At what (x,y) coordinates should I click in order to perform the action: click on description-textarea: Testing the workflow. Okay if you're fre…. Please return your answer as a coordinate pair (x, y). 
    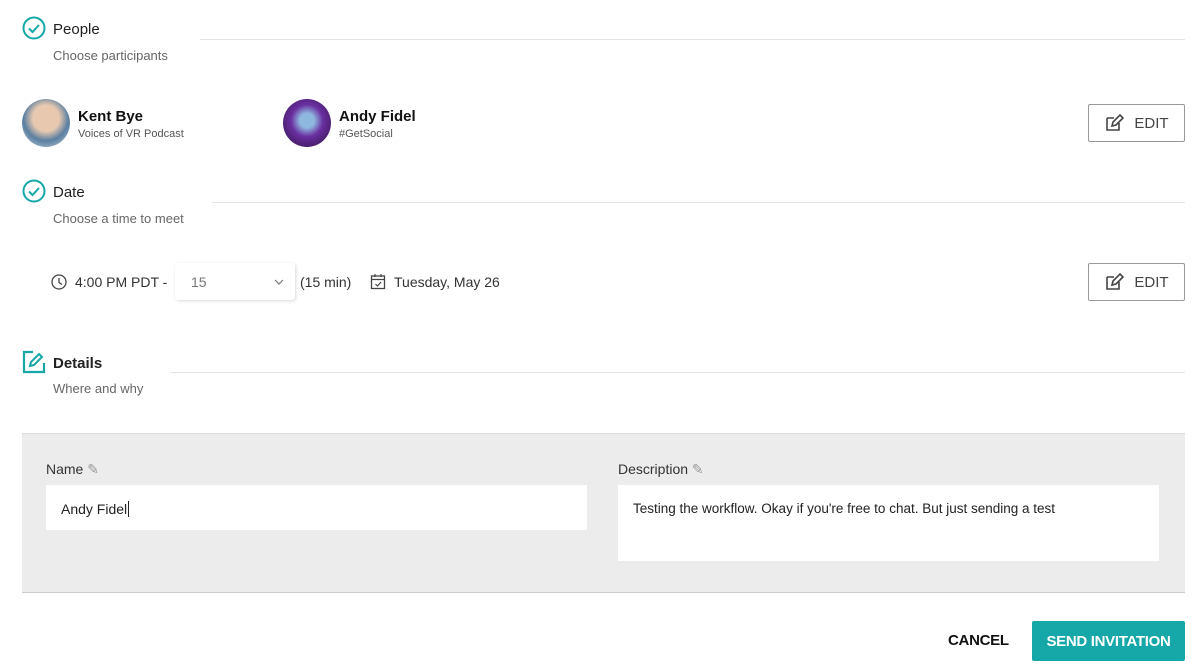
    Looking at the image, I should click on (888, 523).